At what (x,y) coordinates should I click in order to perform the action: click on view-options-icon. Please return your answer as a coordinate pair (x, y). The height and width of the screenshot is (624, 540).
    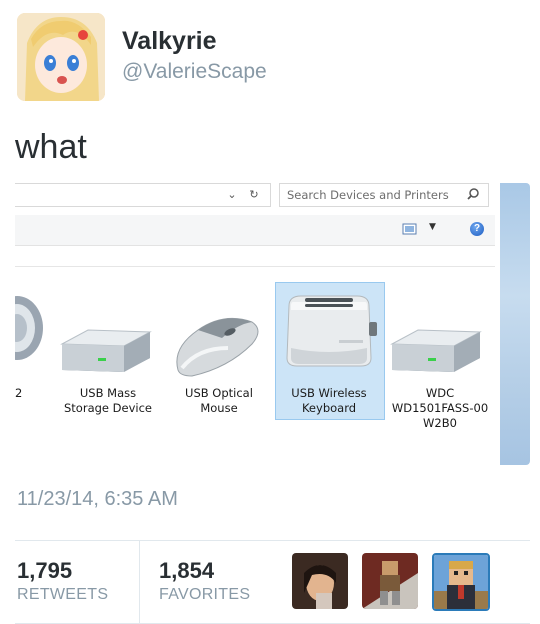
    Looking at the image, I should click on (410, 229).